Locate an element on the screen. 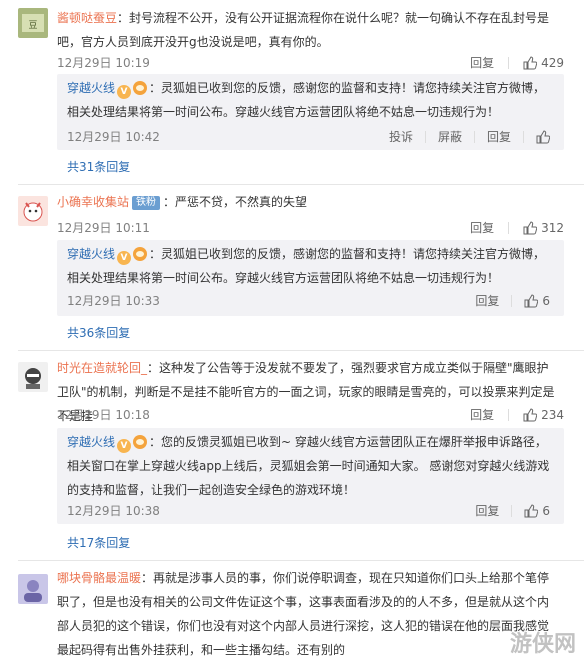 The height and width of the screenshot is (664, 584). reply-time: 12月29日 10:42 is located at coordinates (113, 137).